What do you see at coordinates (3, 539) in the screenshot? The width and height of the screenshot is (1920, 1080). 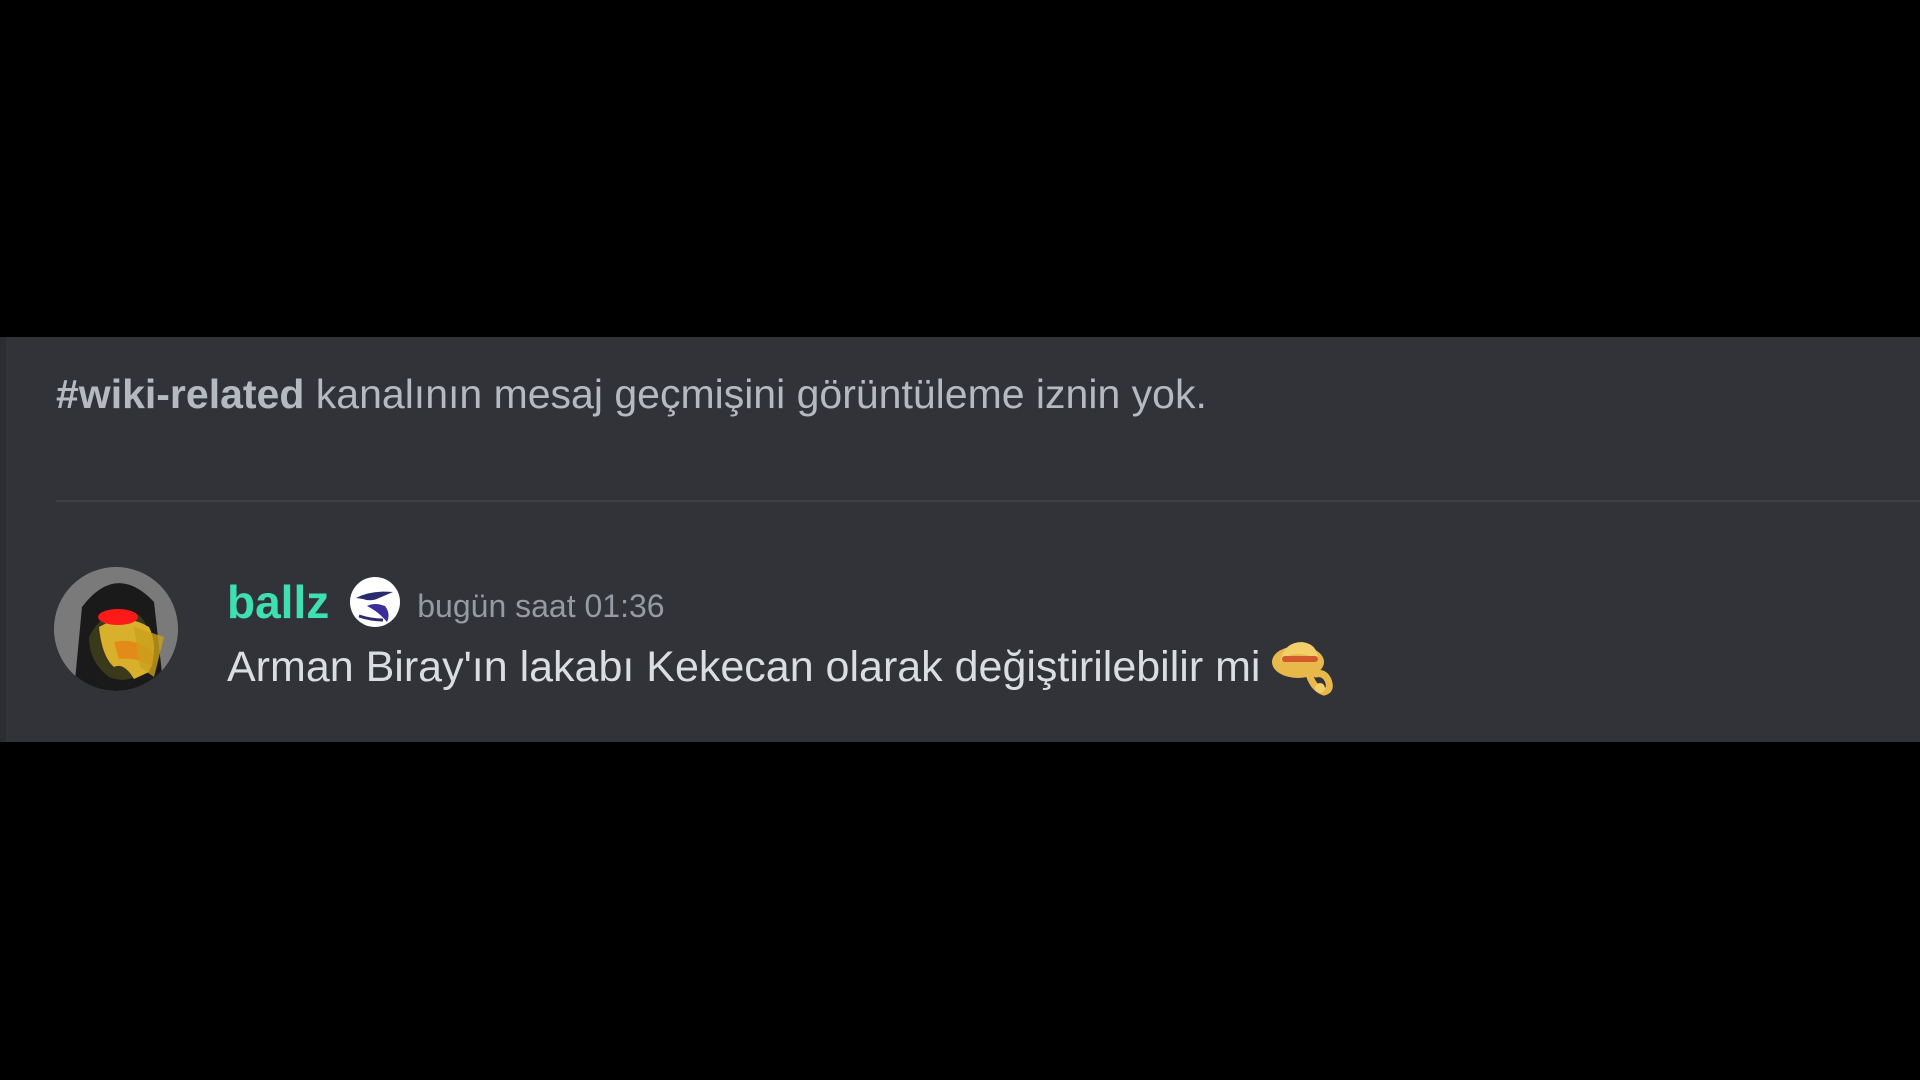 I see `panel-edge` at bounding box center [3, 539].